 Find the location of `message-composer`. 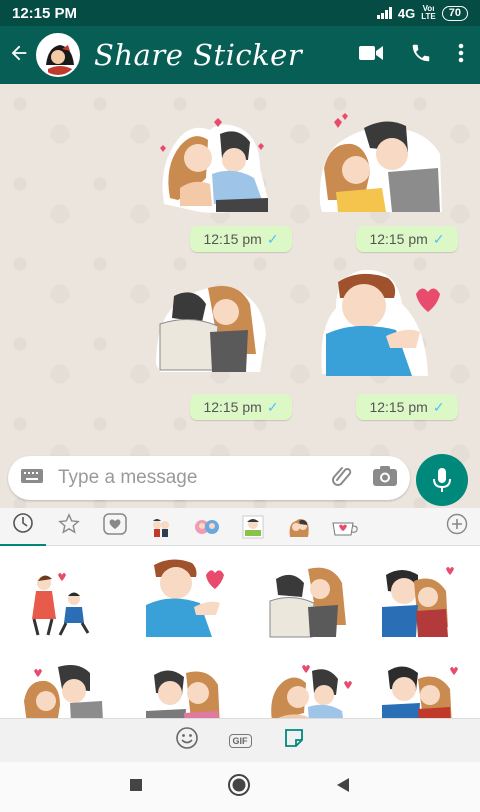

message-composer is located at coordinates (209, 478).